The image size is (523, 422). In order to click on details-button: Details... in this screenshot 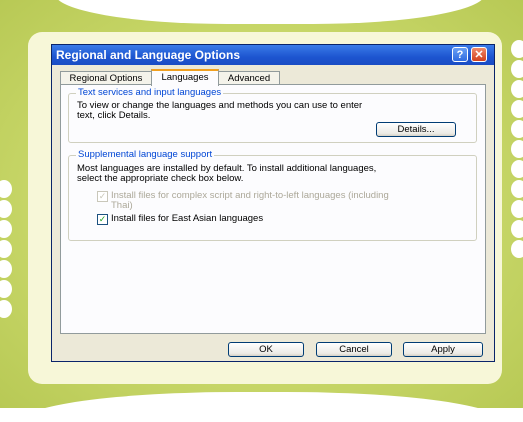, I will do `click(416, 129)`.